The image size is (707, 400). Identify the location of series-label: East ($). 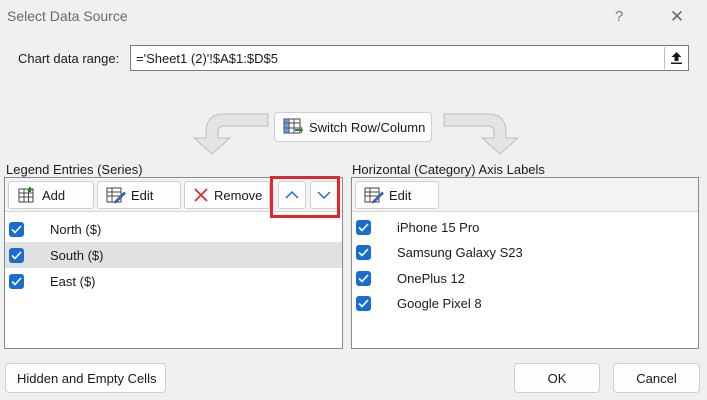
(73, 281).